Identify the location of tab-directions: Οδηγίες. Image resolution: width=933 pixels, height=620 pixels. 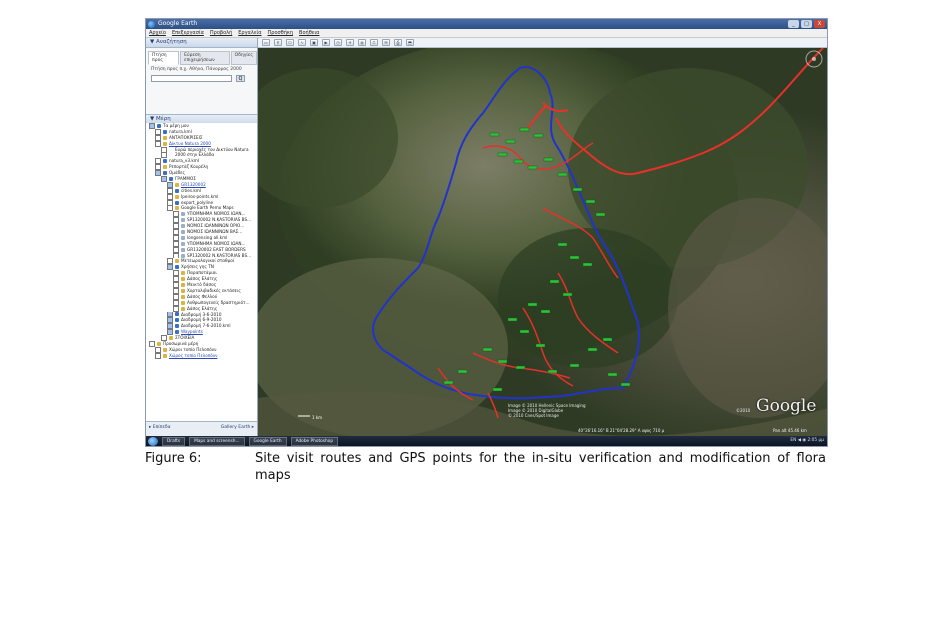
(243, 58).